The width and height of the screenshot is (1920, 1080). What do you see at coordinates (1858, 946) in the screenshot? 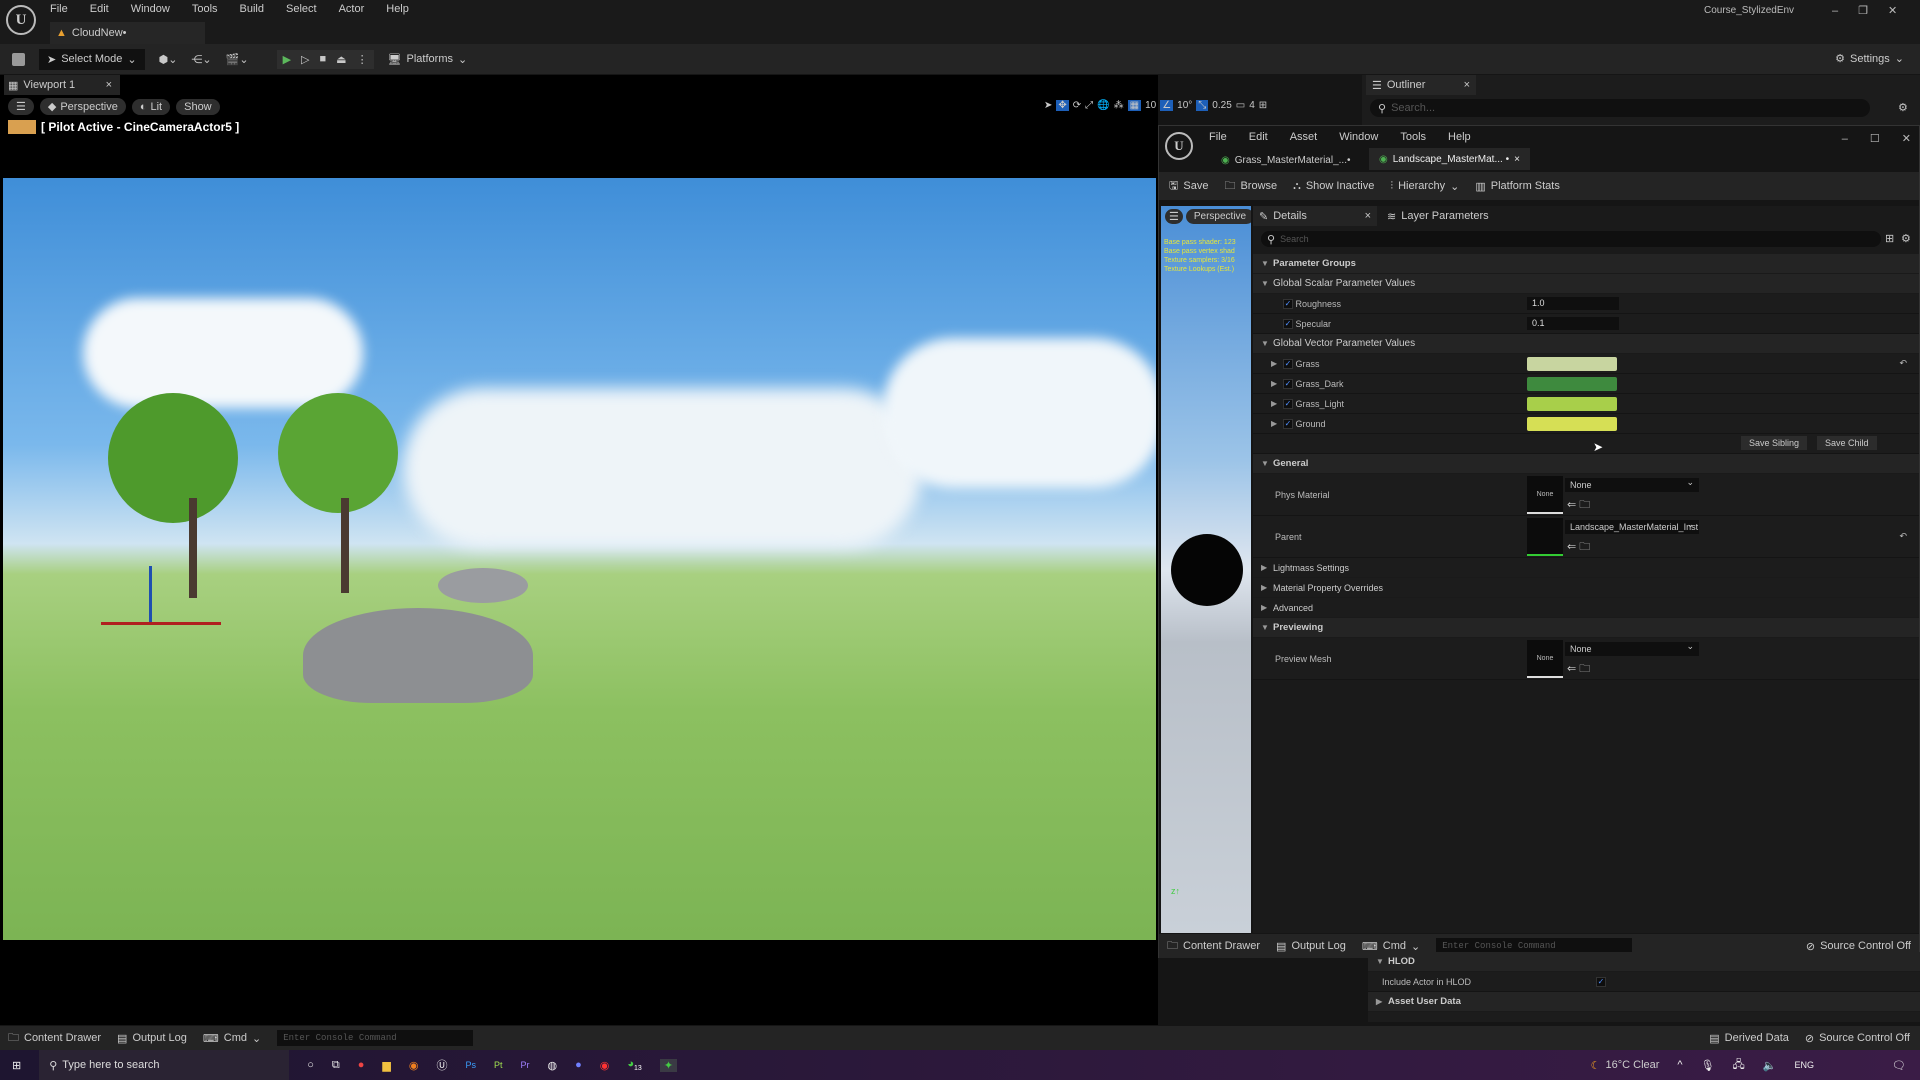
I see `source-control-button: ⊘ Source Control Off` at bounding box center [1858, 946].